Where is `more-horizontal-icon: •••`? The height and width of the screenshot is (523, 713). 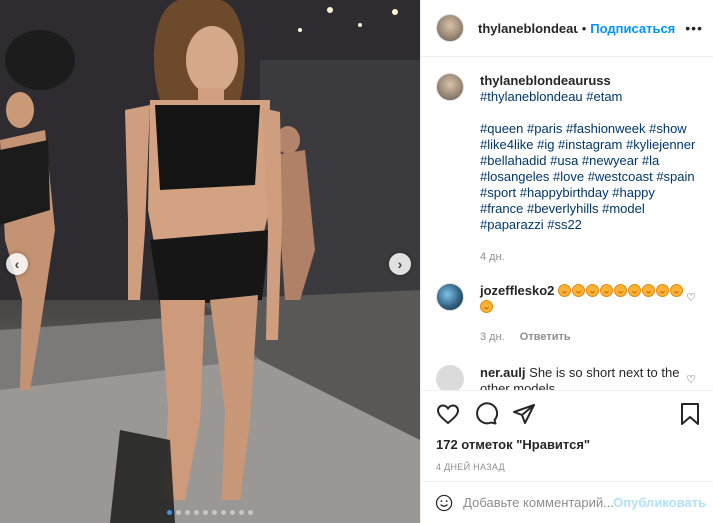 more-horizontal-icon: ••• is located at coordinates (694, 28).